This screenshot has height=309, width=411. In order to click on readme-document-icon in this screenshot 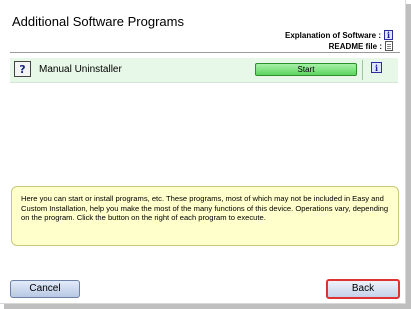, I will do `click(389, 46)`.